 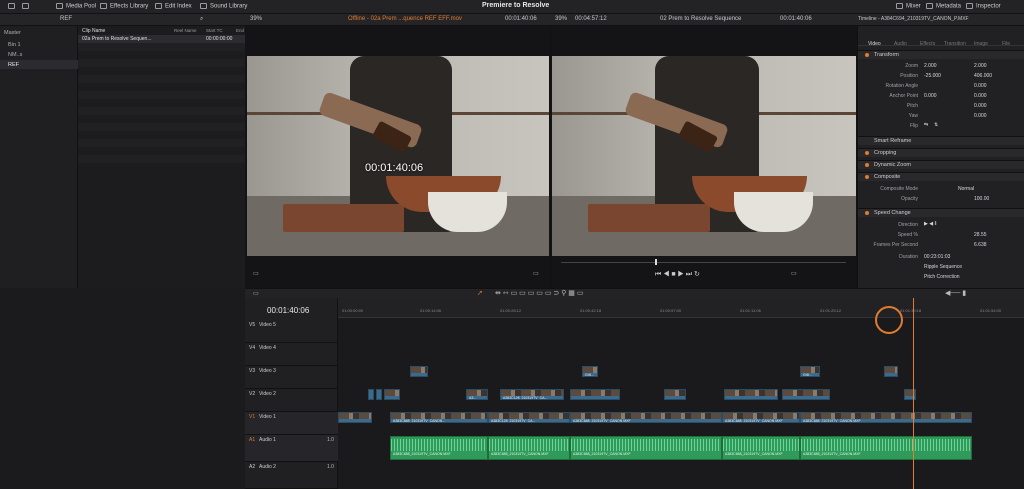 I want to click on media-pool-tab: Media Pool, so click(x=76, y=6).